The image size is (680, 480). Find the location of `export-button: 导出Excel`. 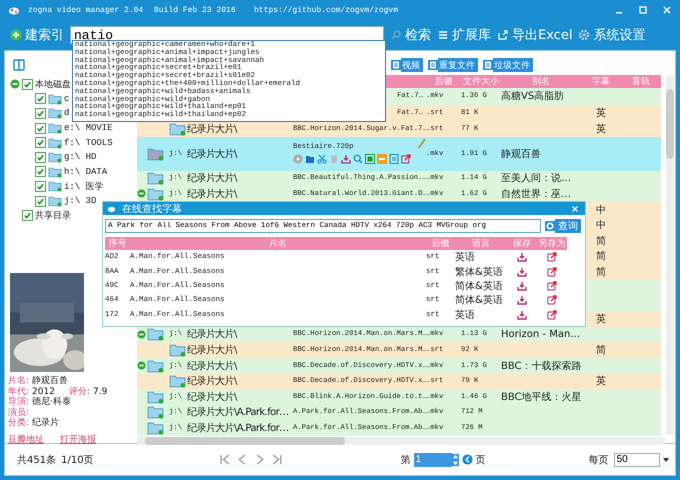

export-button: 导出Excel is located at coordinates (543, 35).